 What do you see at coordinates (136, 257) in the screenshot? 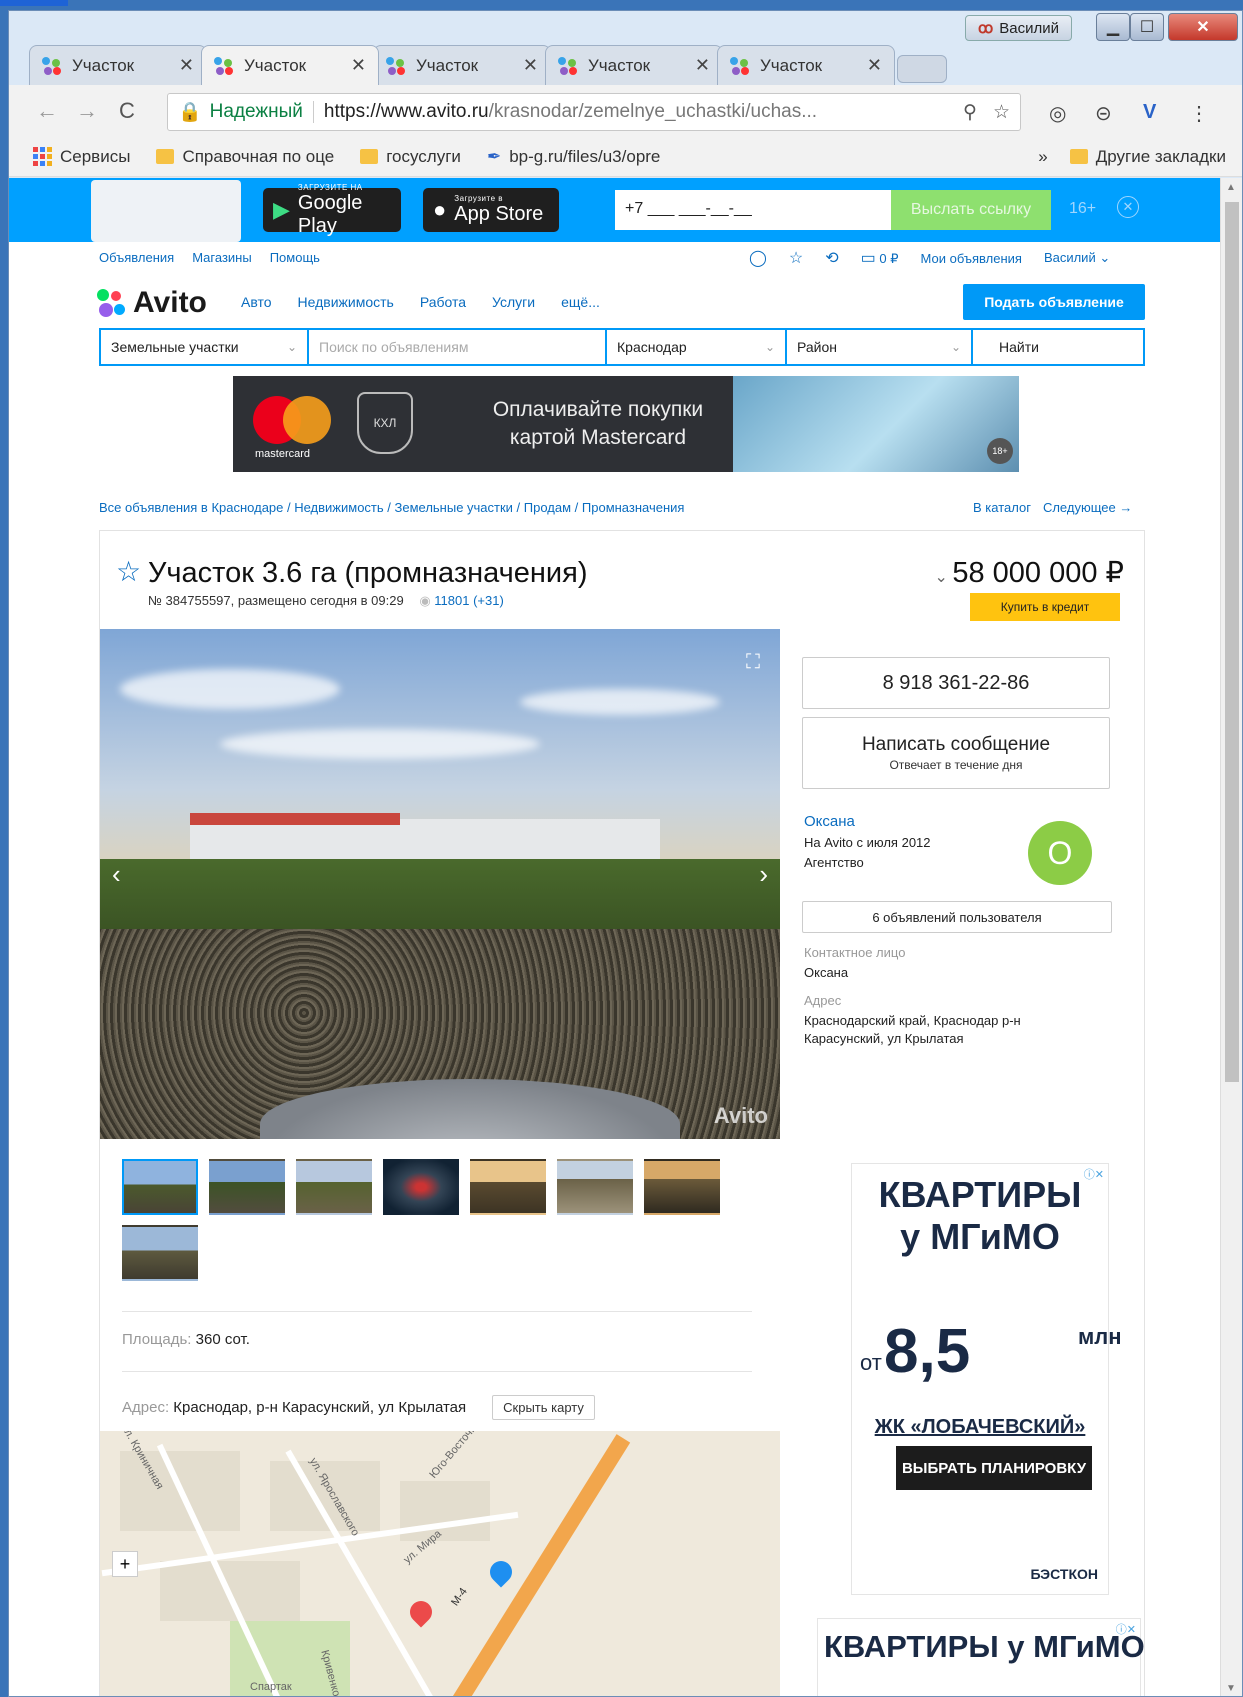
I see `link-ads: Объявления` at bounding box center [136, 257].